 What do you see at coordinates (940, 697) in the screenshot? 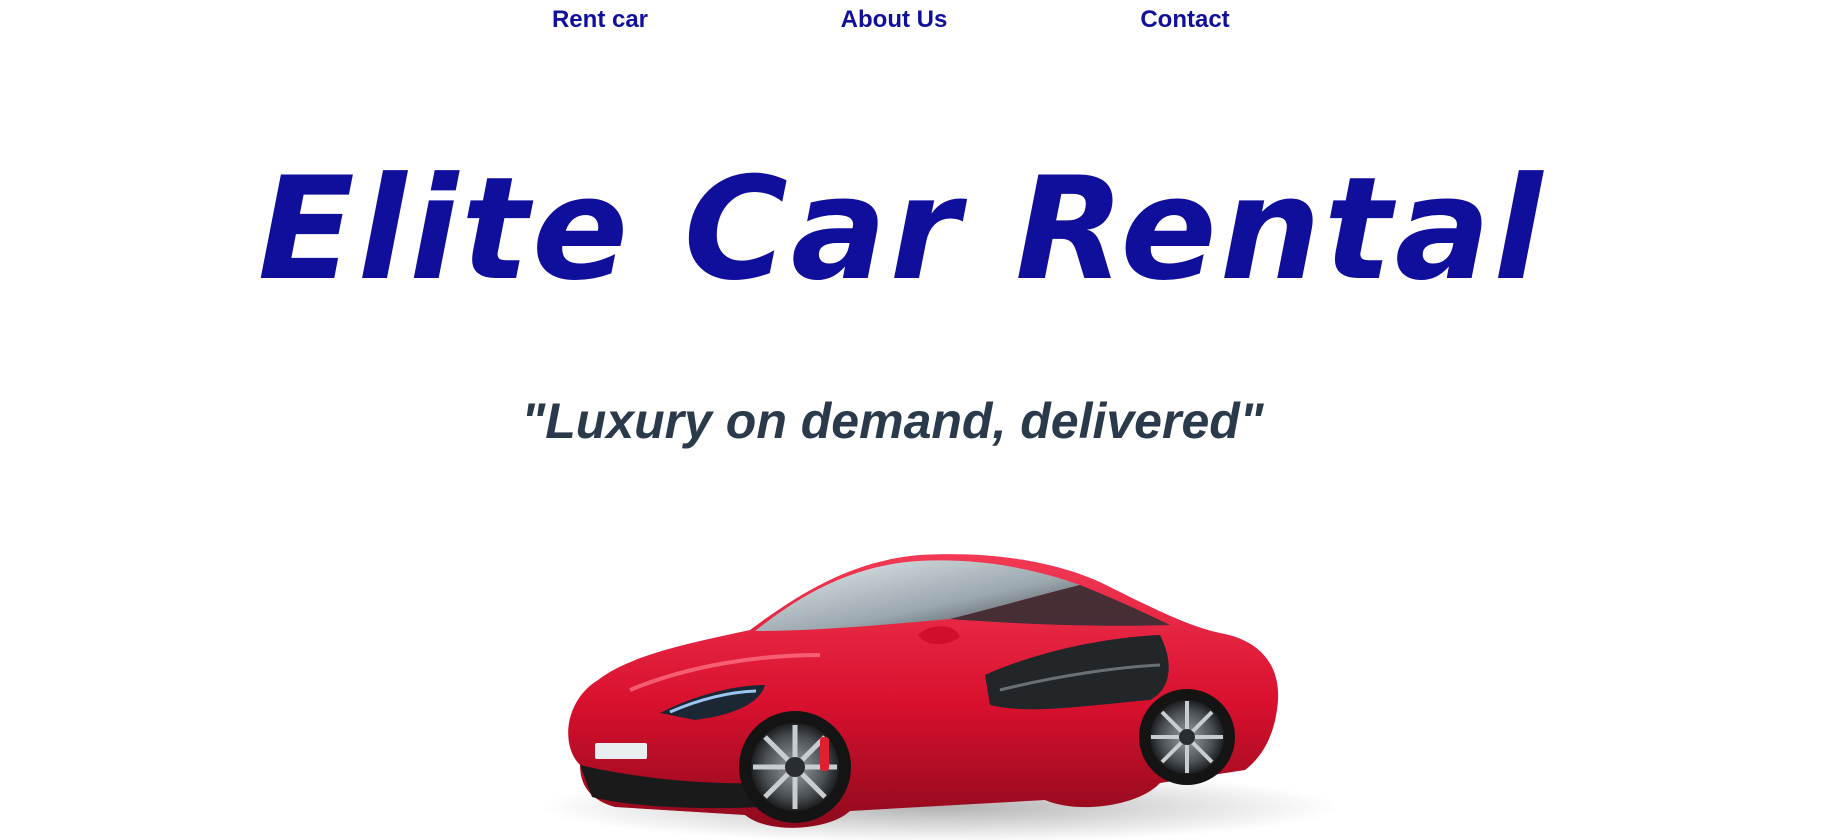
I see `red-sports-car-illustration` at bounding box center [940, 697].